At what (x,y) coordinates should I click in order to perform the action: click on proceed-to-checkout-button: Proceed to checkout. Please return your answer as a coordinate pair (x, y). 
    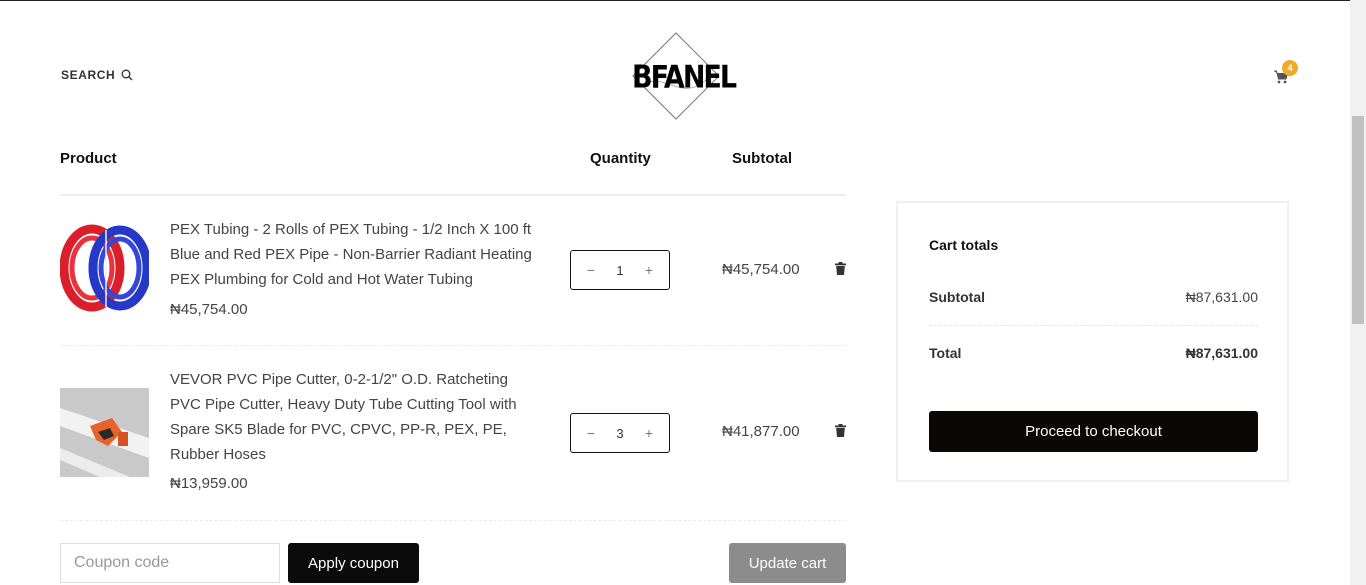
    Looking at the image, I should click on (1093, 431).